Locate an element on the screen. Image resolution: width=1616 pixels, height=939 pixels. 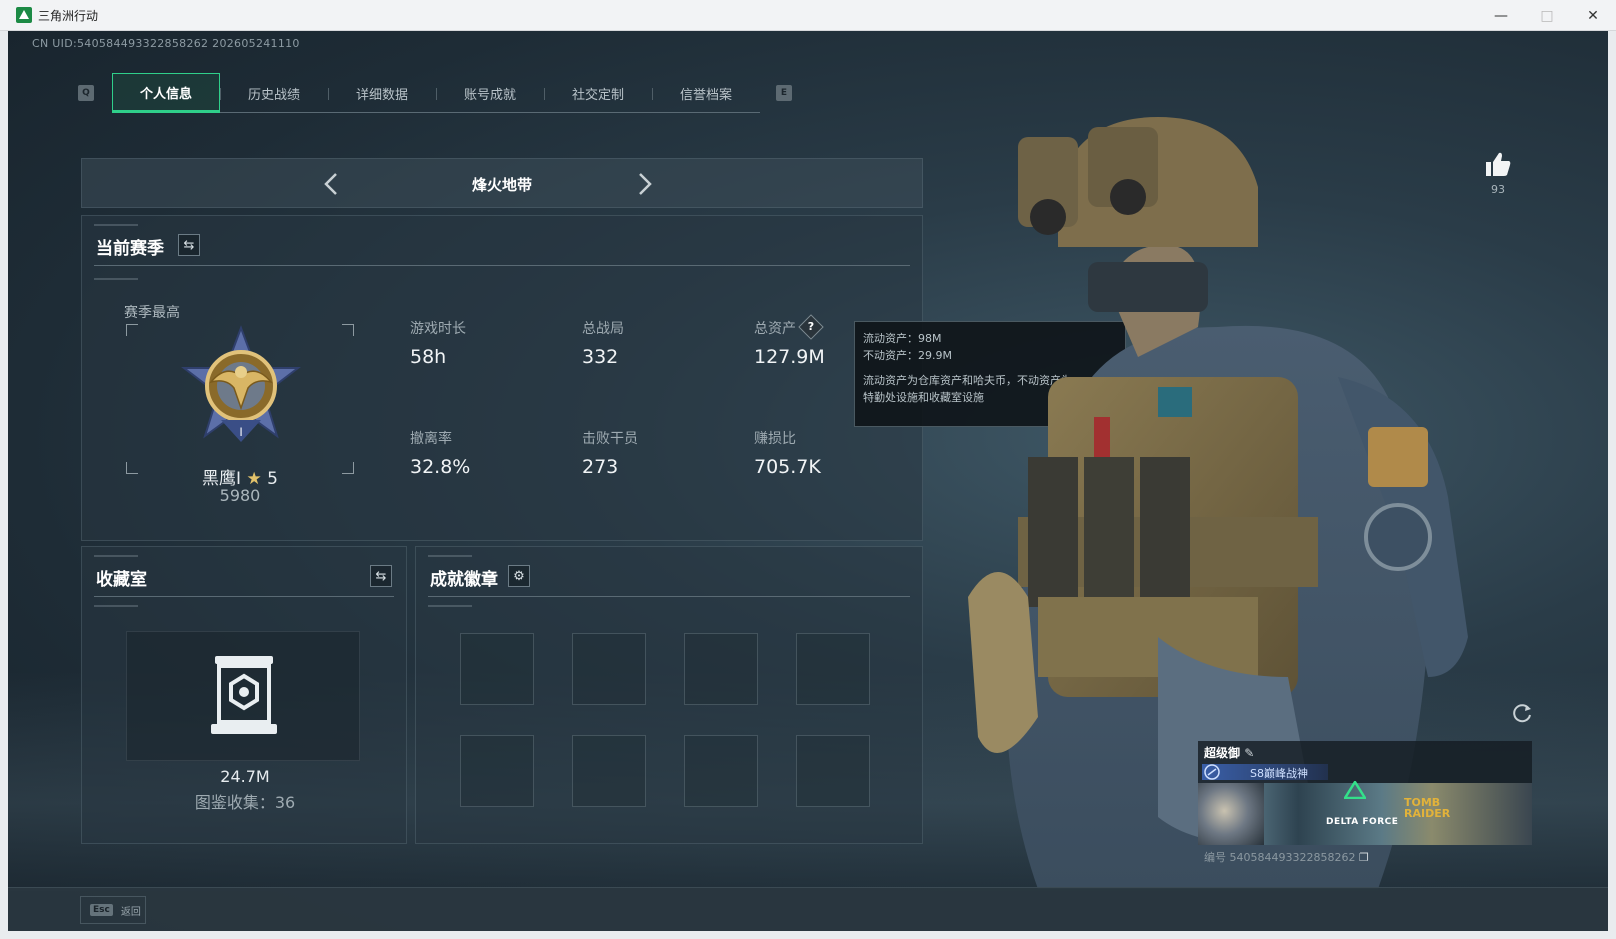
mode-selector: 烽火地带 is located at coordinates (502, 183).